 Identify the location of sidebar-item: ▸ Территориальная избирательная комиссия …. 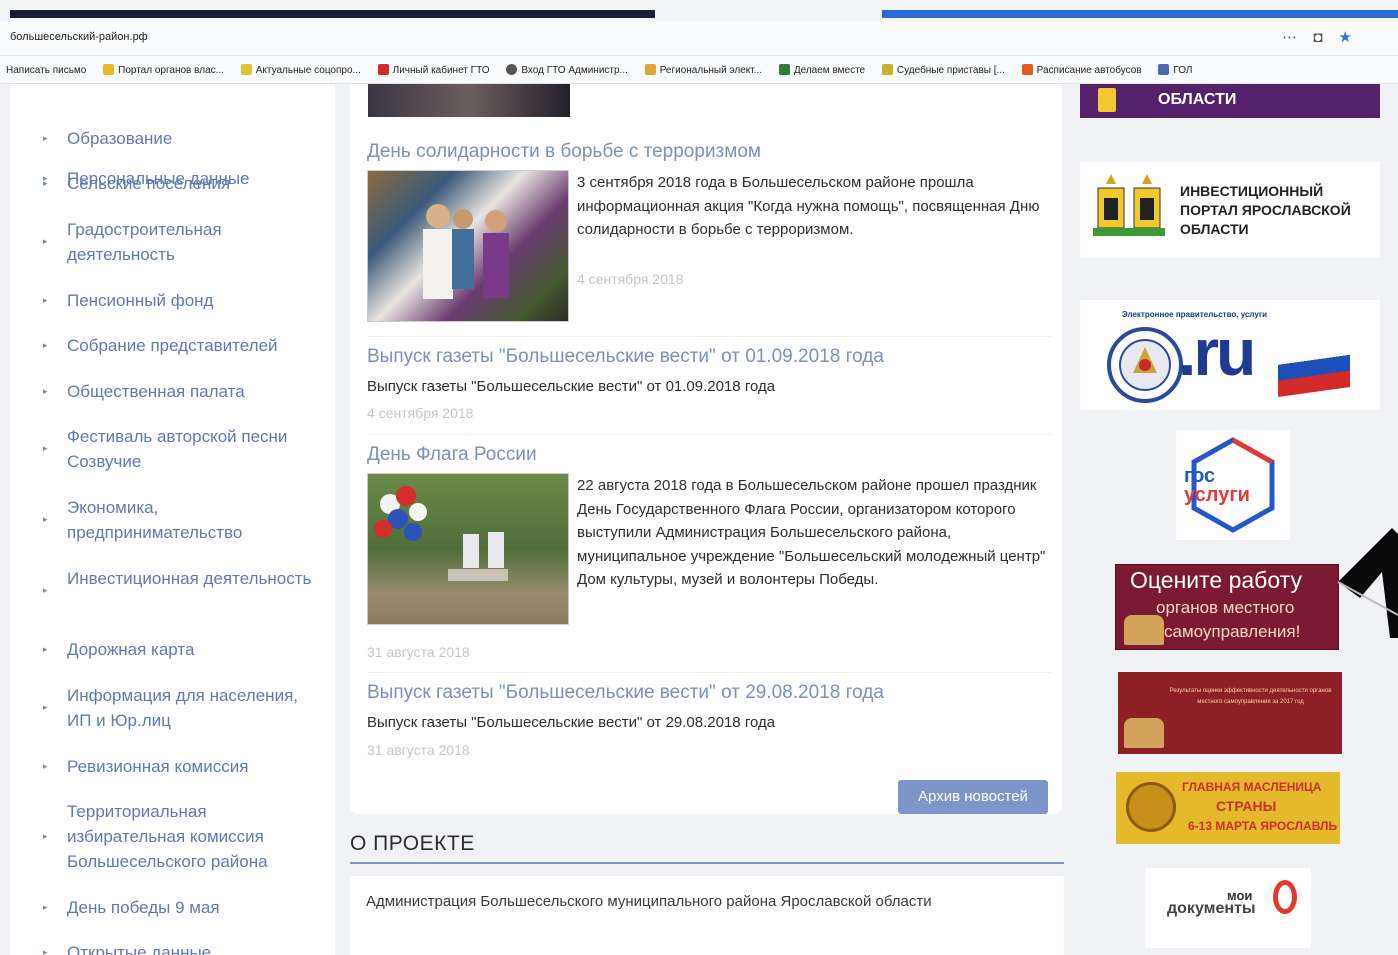
(172, 836).